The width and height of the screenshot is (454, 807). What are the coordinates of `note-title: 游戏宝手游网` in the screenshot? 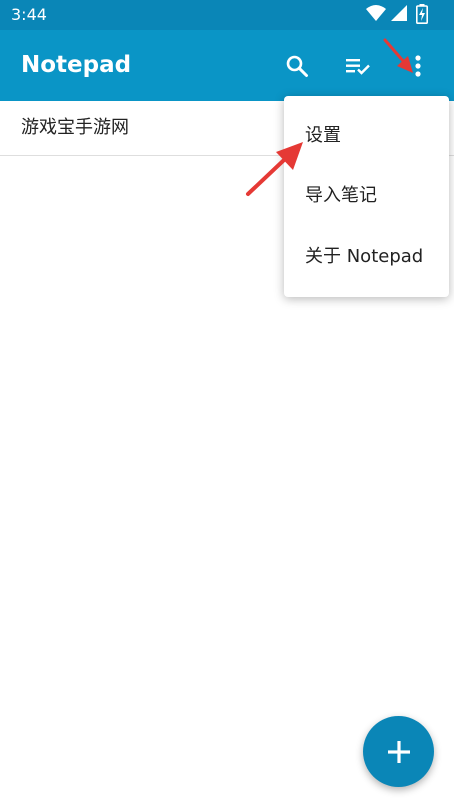 It's located at (75, 127).